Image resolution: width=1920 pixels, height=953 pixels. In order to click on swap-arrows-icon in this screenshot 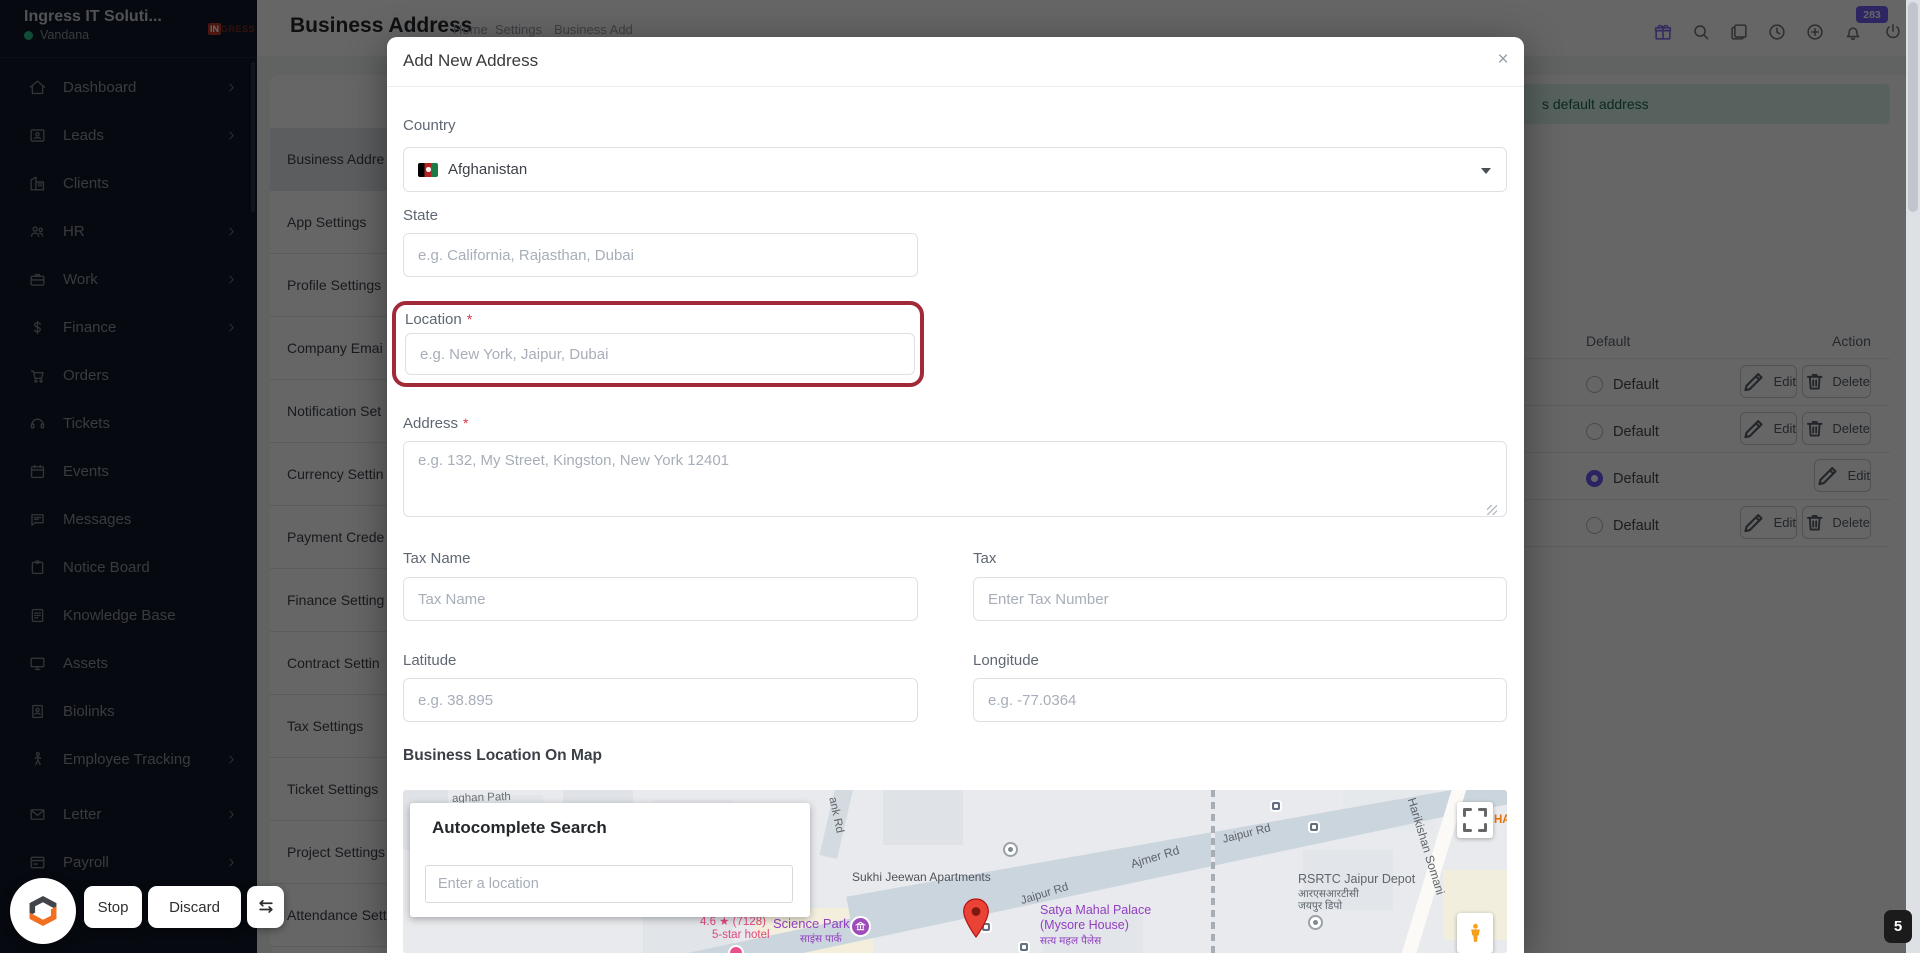, I will do `click(266, 907)`.